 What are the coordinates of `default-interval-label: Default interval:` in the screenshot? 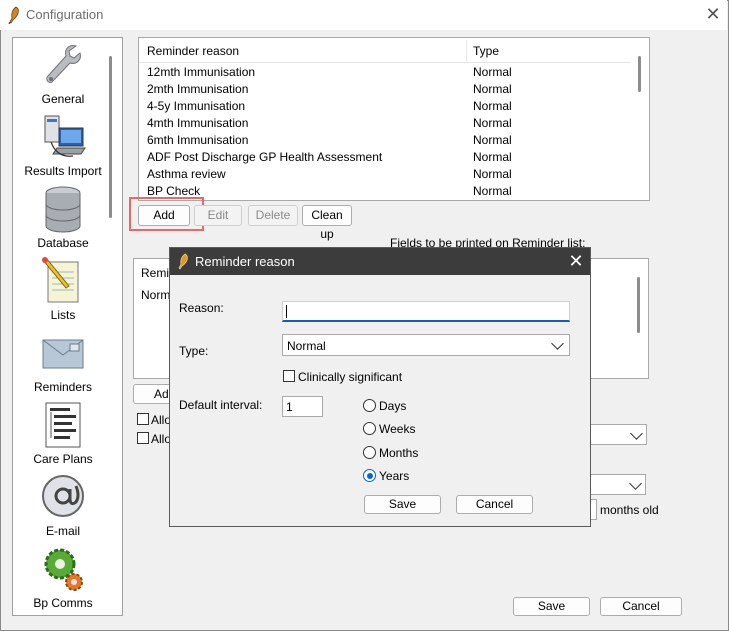 It's located at (221, 405).